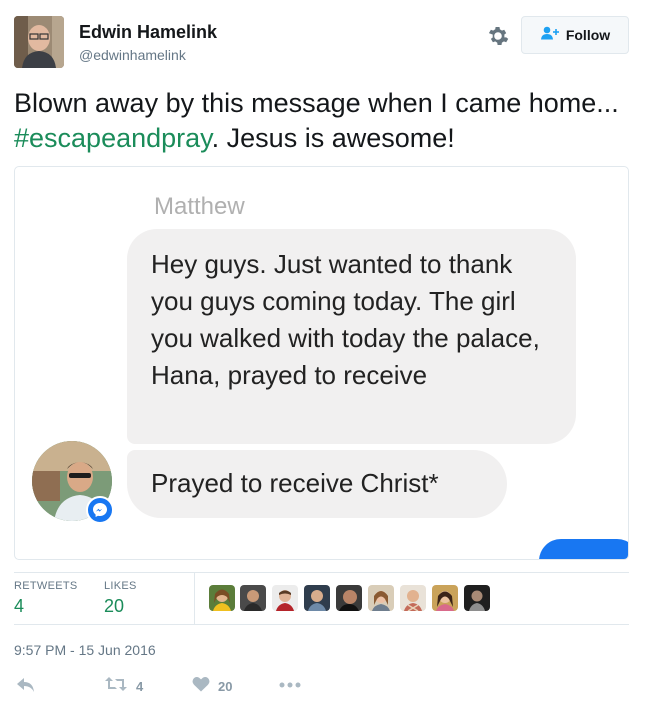  I want to click on gear-icon, so click(498, 36).